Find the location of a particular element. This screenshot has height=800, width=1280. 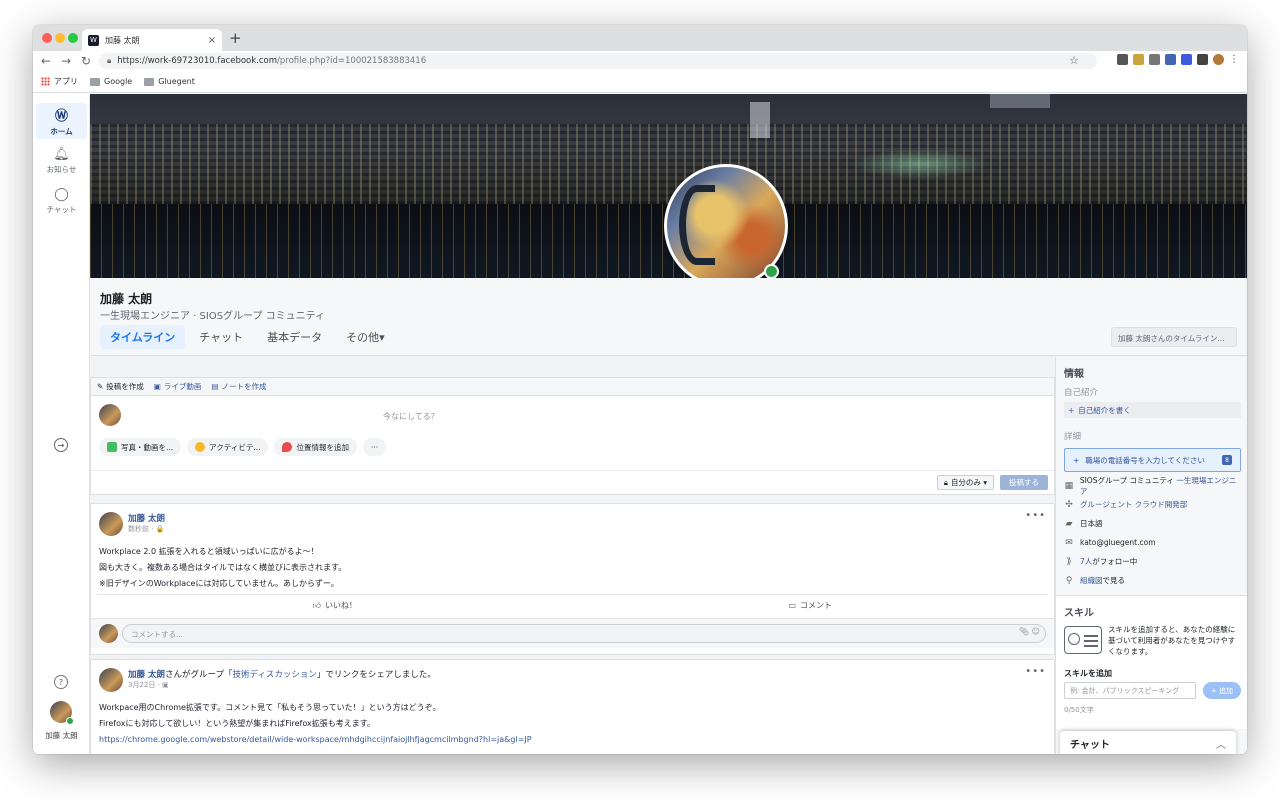

group-link: 技術ディスカッション is located at coordinates (274, 675).